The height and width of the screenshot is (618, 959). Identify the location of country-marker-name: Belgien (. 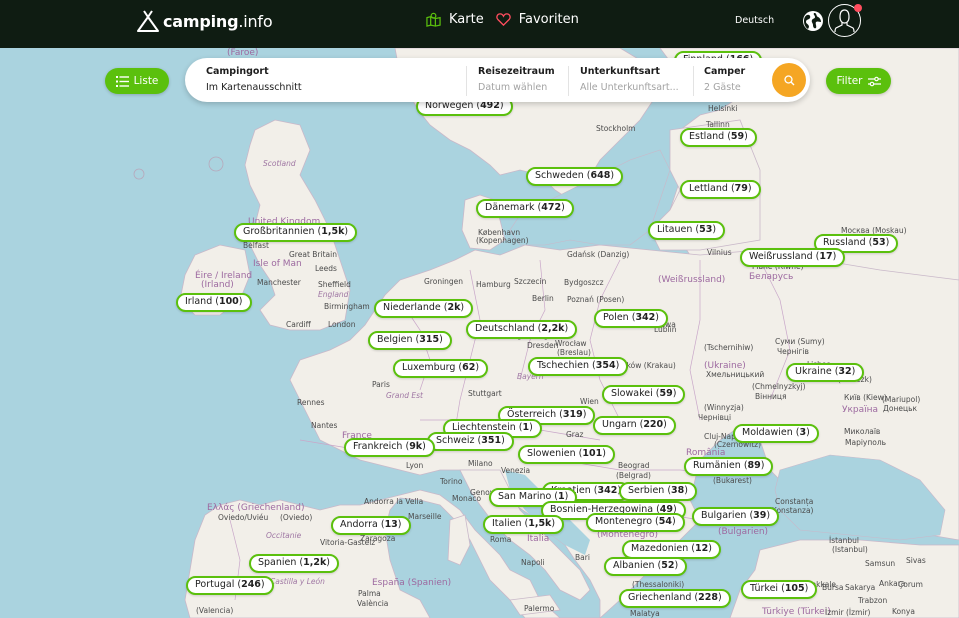
(398, 339).